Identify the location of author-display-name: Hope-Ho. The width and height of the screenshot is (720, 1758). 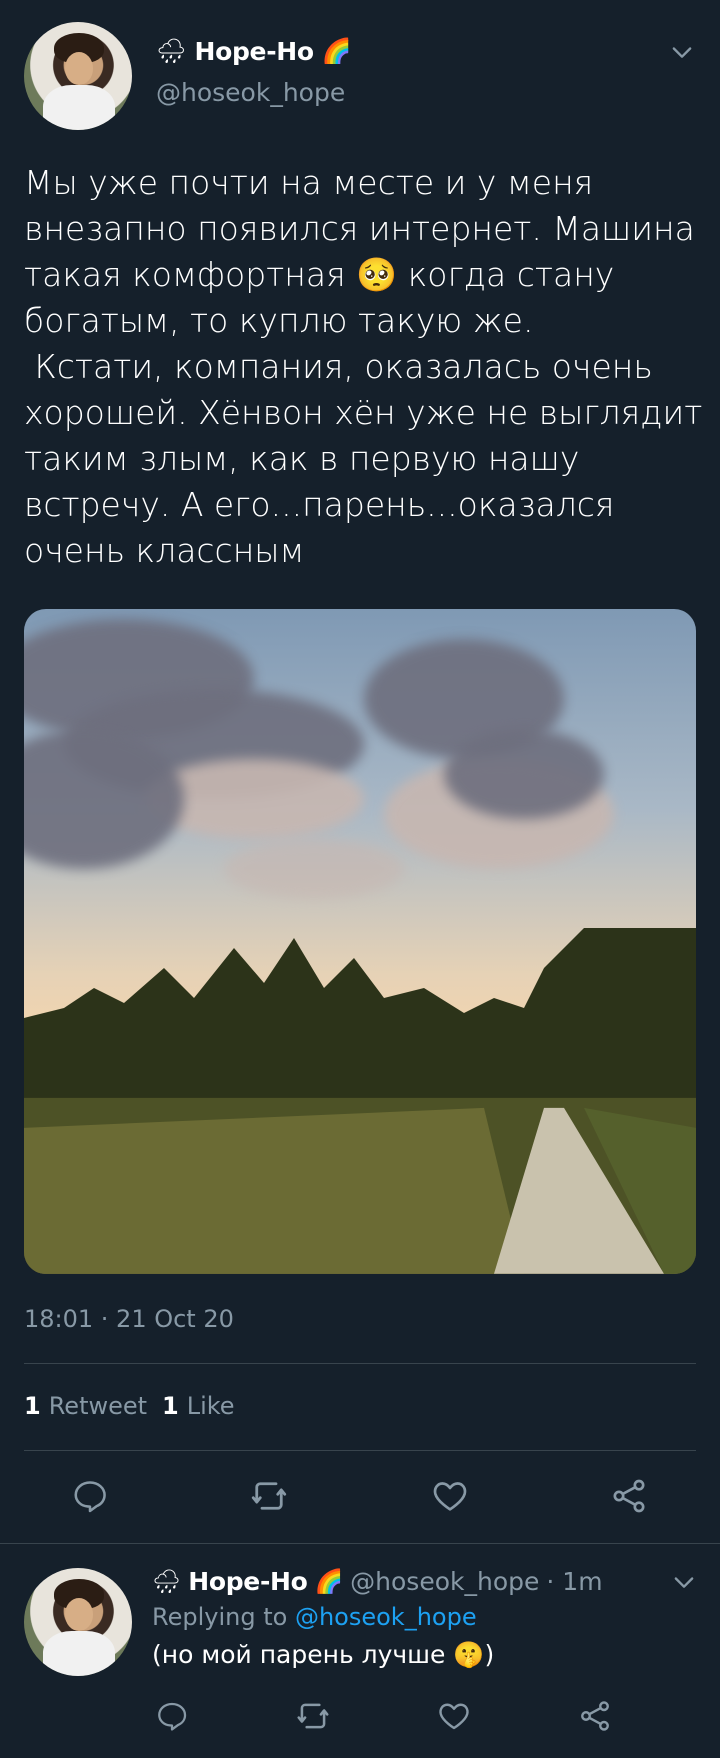
(254, 51).